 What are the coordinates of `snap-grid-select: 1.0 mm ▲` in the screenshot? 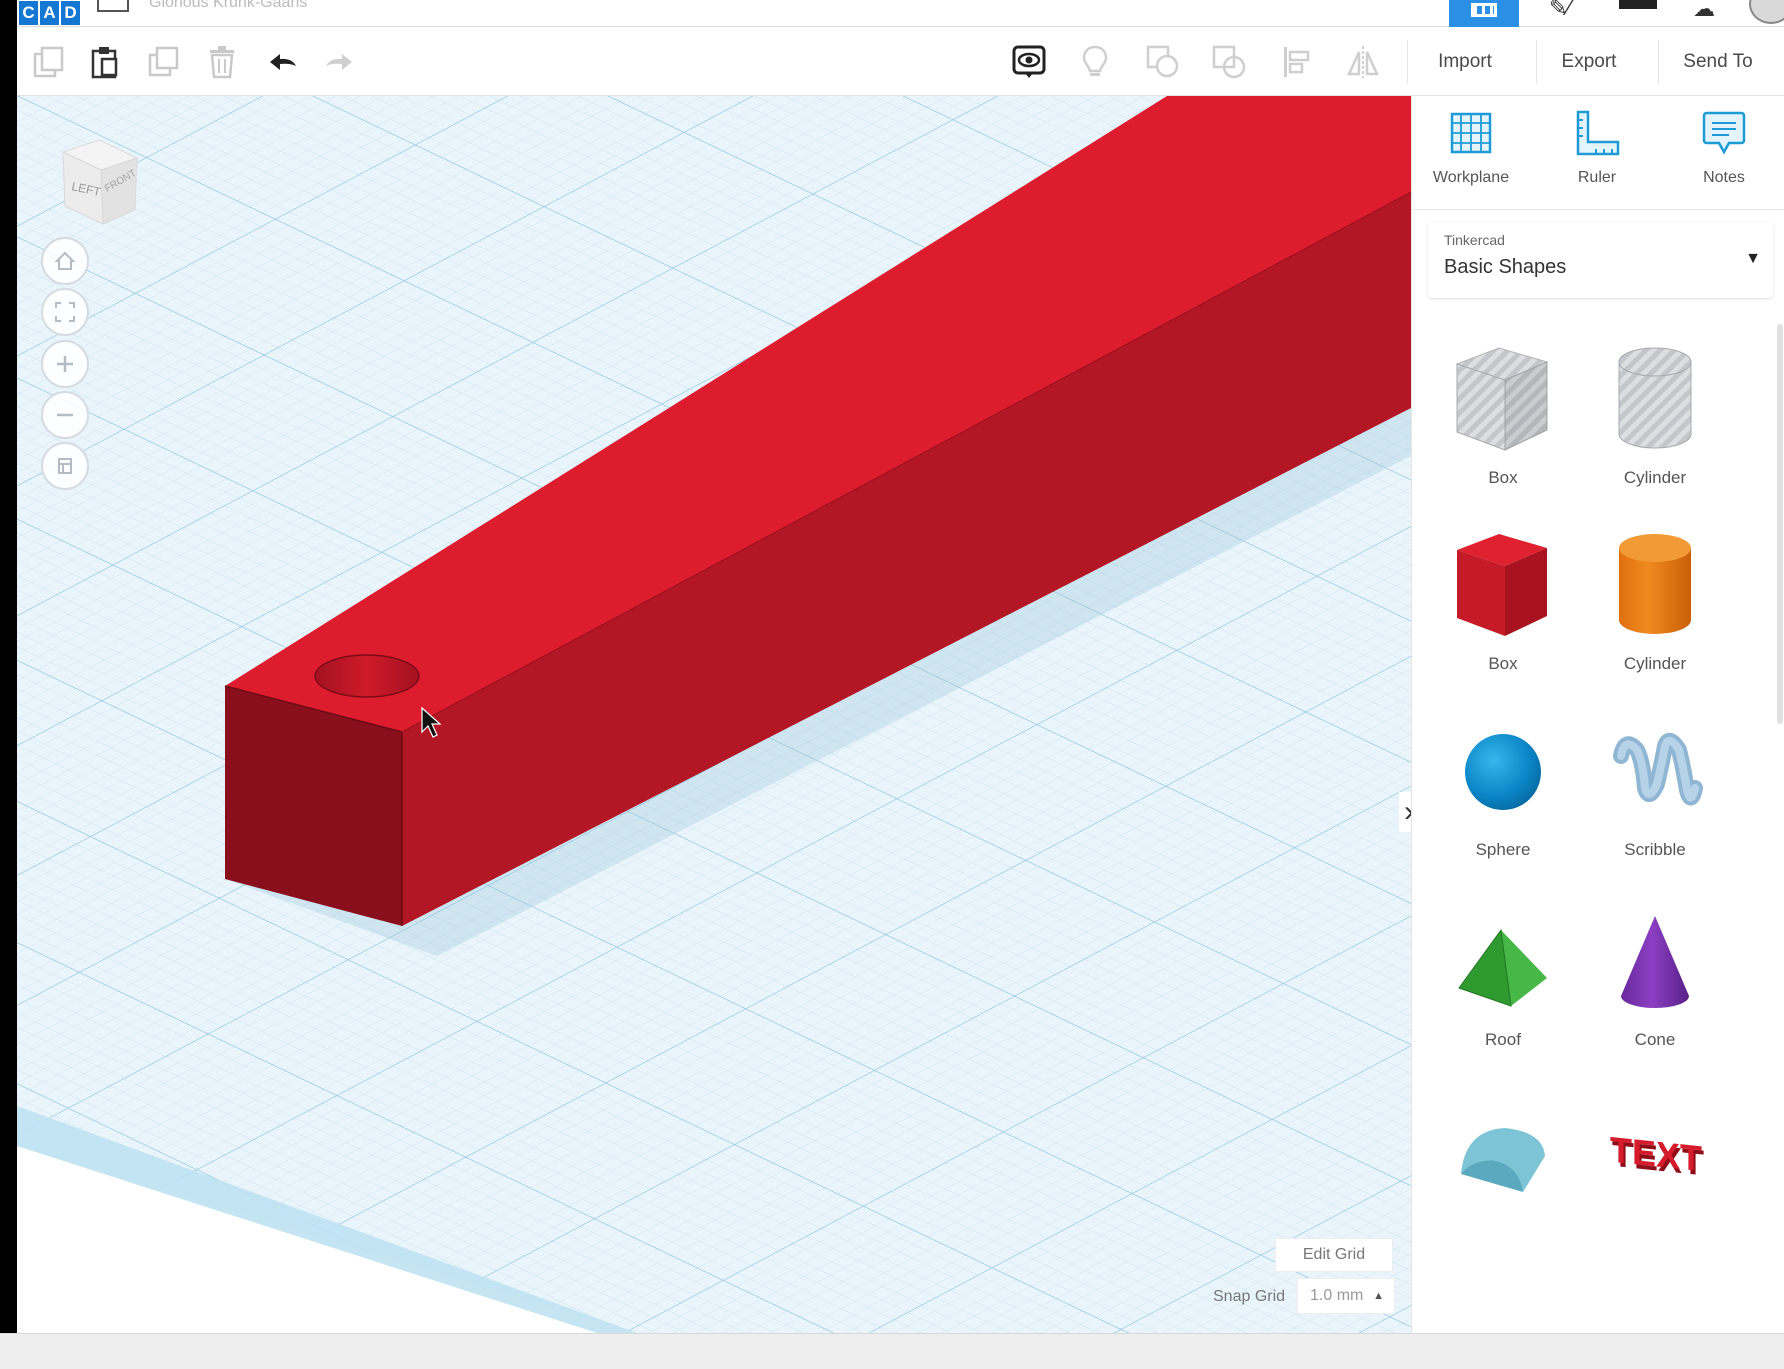 It's located at (1346, 1296).